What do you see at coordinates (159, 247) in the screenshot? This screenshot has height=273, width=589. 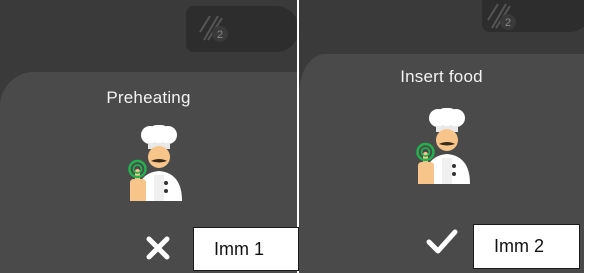 I see `close-icon` at bounding box center [159, 247].